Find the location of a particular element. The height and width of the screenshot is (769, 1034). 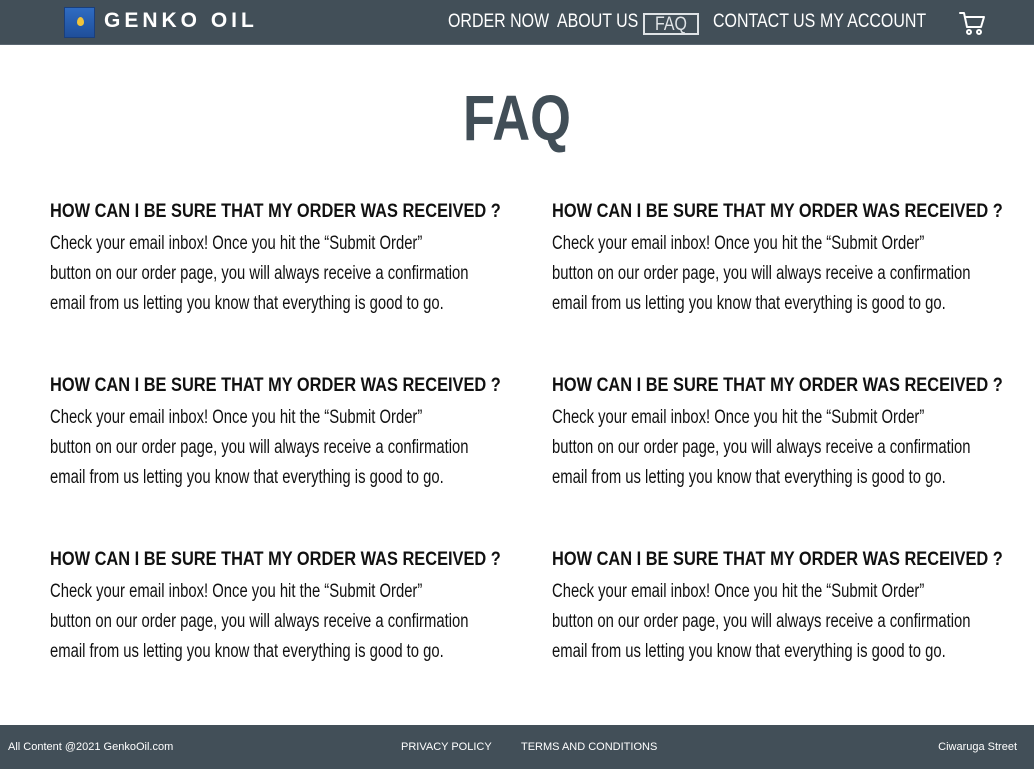

nav-order-now: ORDER NOW is located at coordinates (498, 22).